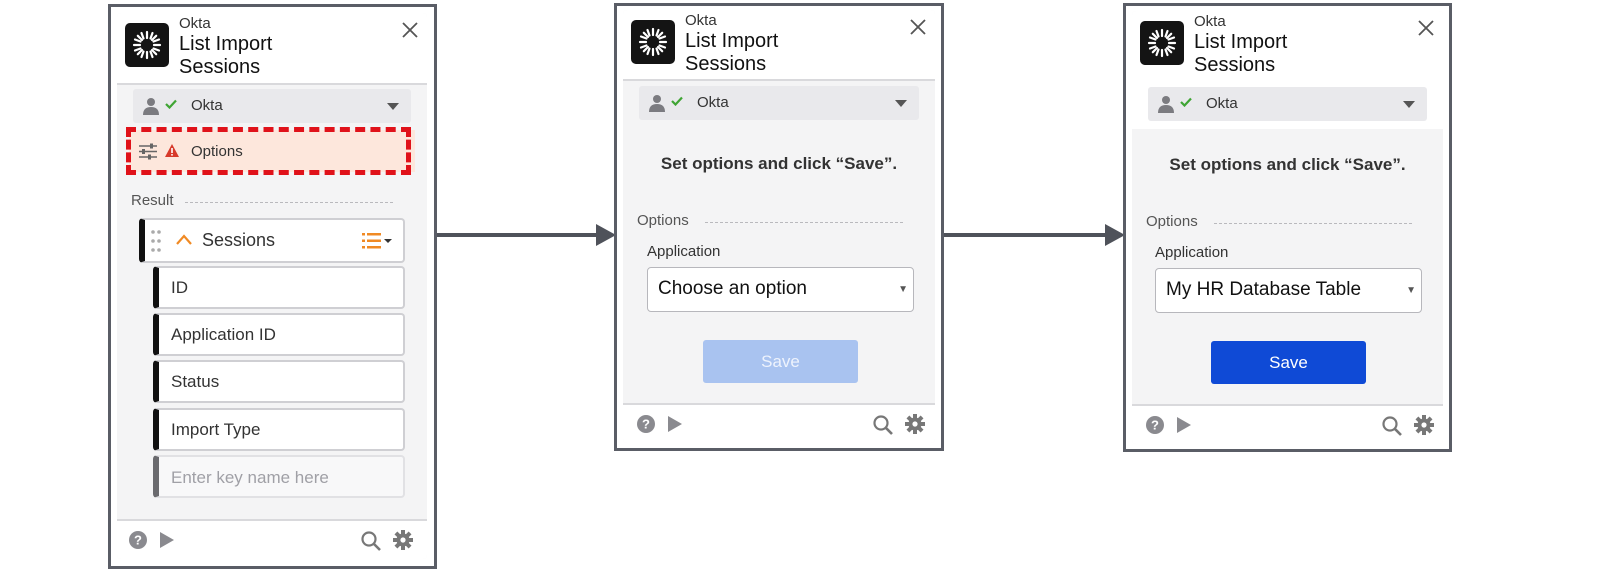 Image resolution: width=1602 pixels, height=588 pixels. I want to click on application-select: Choose an option ▼, so click(780, 289).